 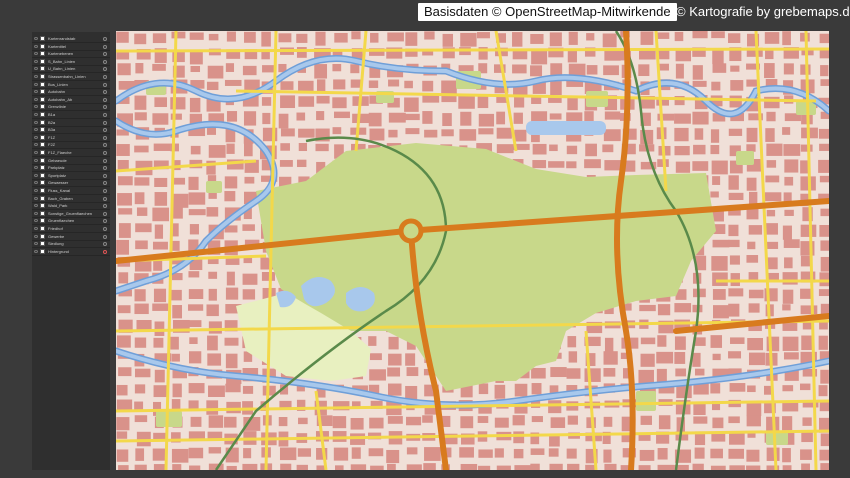 What do you see at coordinates (42, 236) in the screenshot?
I see `layer-thumbnail` at bounding box center [42, 236].